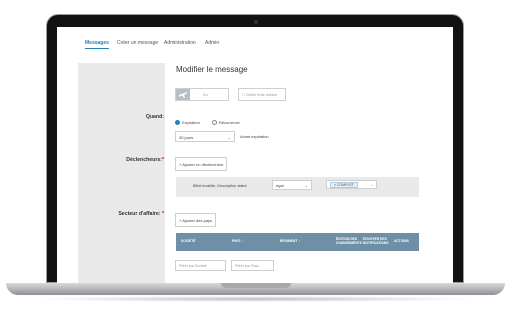 This screenshot has width=511, height=315. I want to click on add-countries-button: + Ajouter des pays, so click(196, 220).